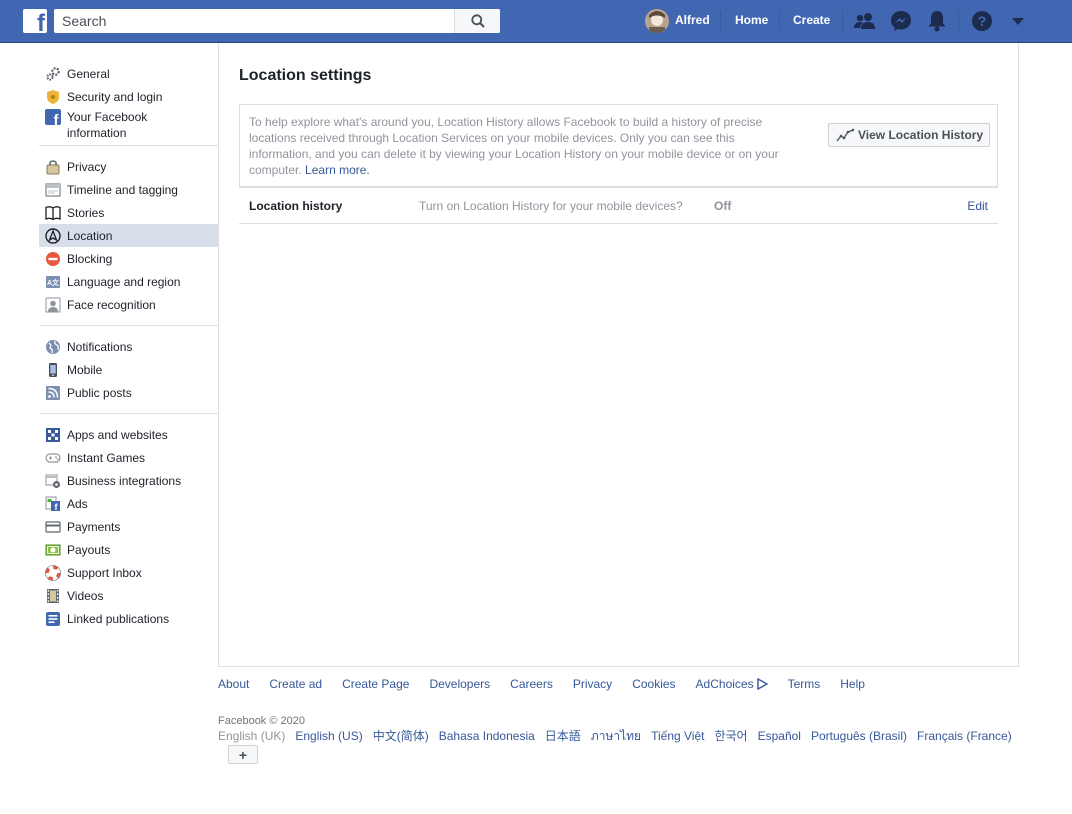 This screenshot has height=814, width=1072. Describe the element at coordinates (531, 684) in the screenshot. I see `footer-link-careers: Careers` at that location.